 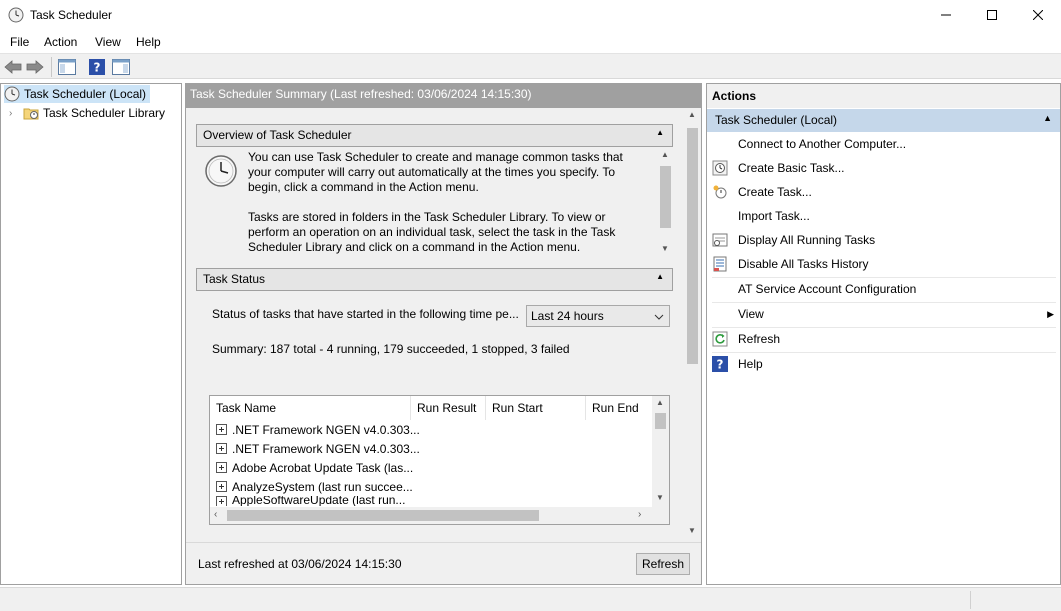 What do you see at coordinates (720, 192) in the screenshot?
I see `create-task-icon` at bounding box center [720, 192].